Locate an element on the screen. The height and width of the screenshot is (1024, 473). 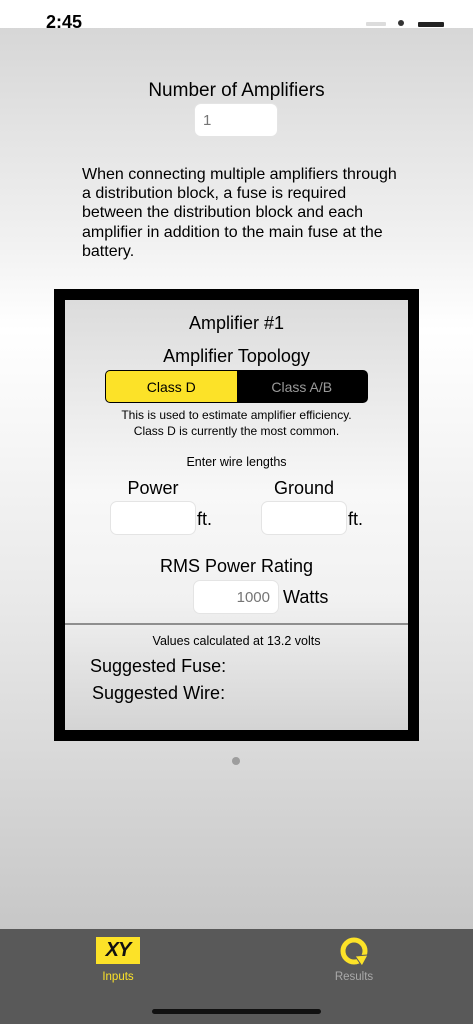
efficiency-note-line2: Class D is currently the most common. is located at coordinates (236, 430).